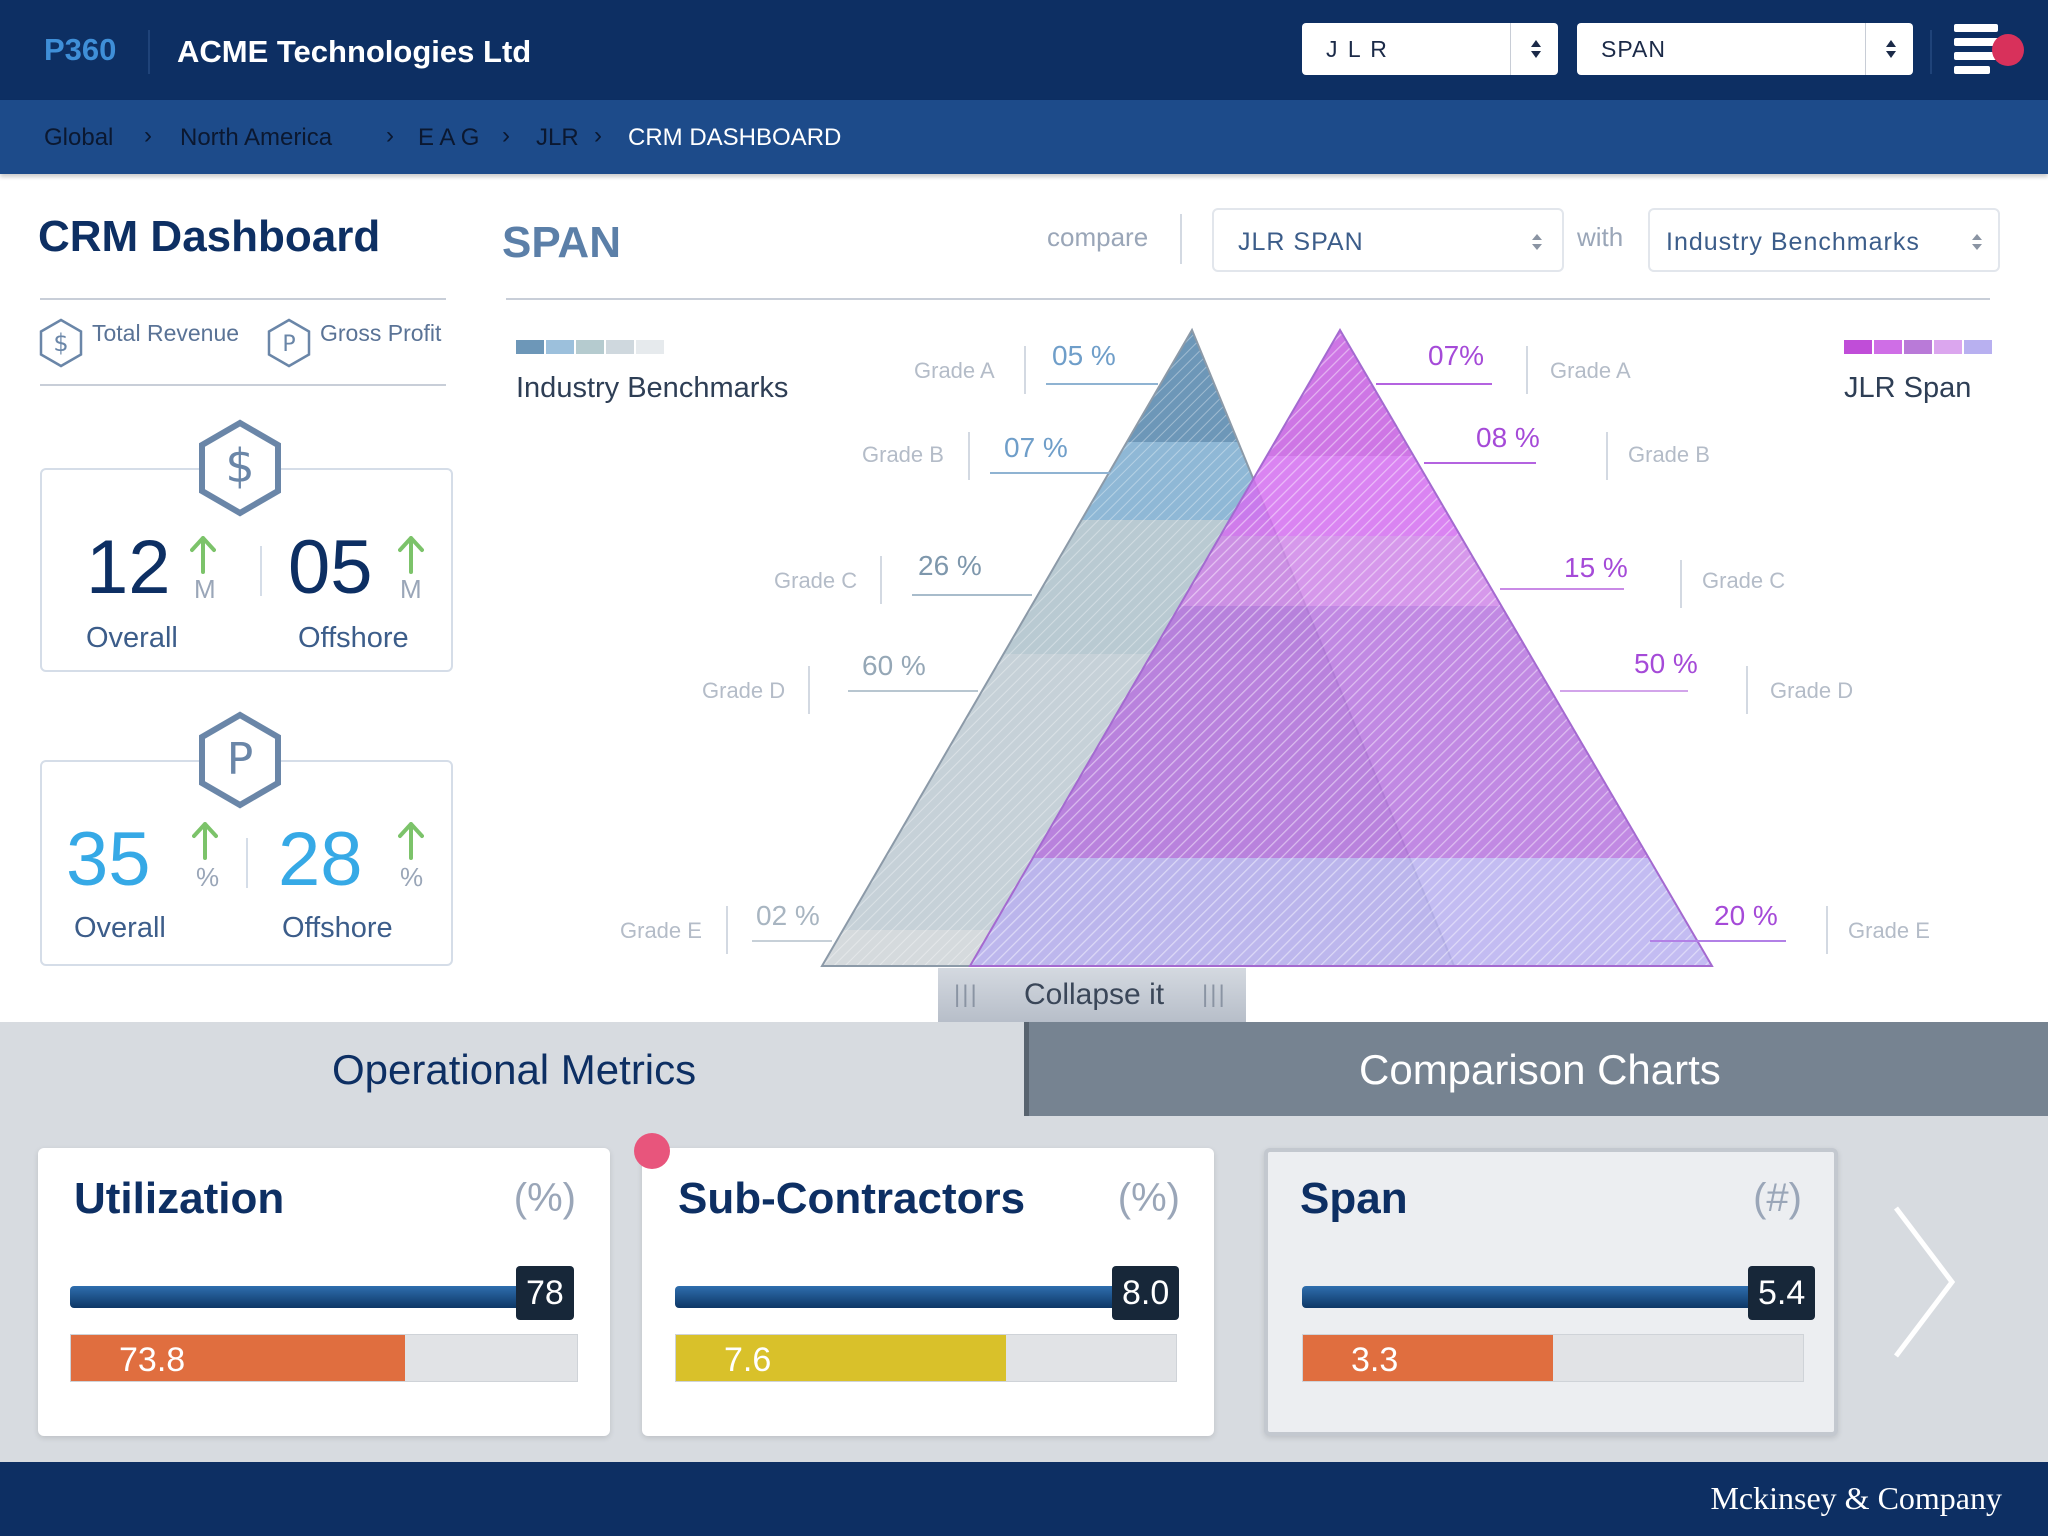 The height and width of the screenshot is (1536, 2048). Describe the element at coordinates (852, 1198) in the screenshot. I see `metric-title: Sub-Contractors` at that location.